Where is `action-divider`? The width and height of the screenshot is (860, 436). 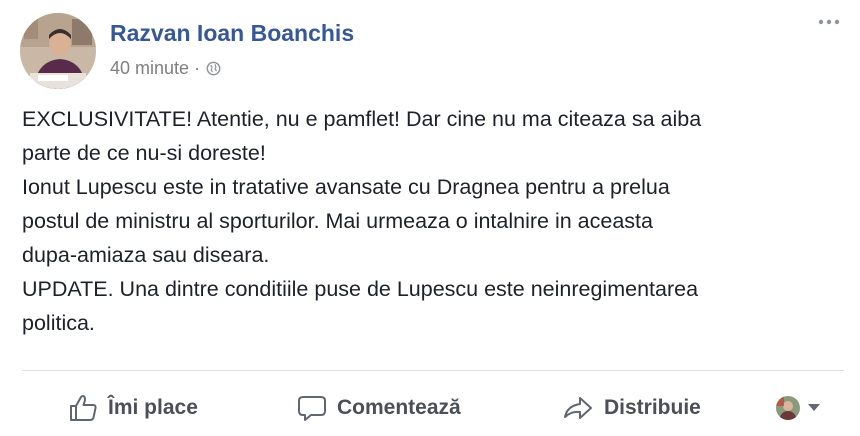
action-divider is located at coordinates (433, 370).